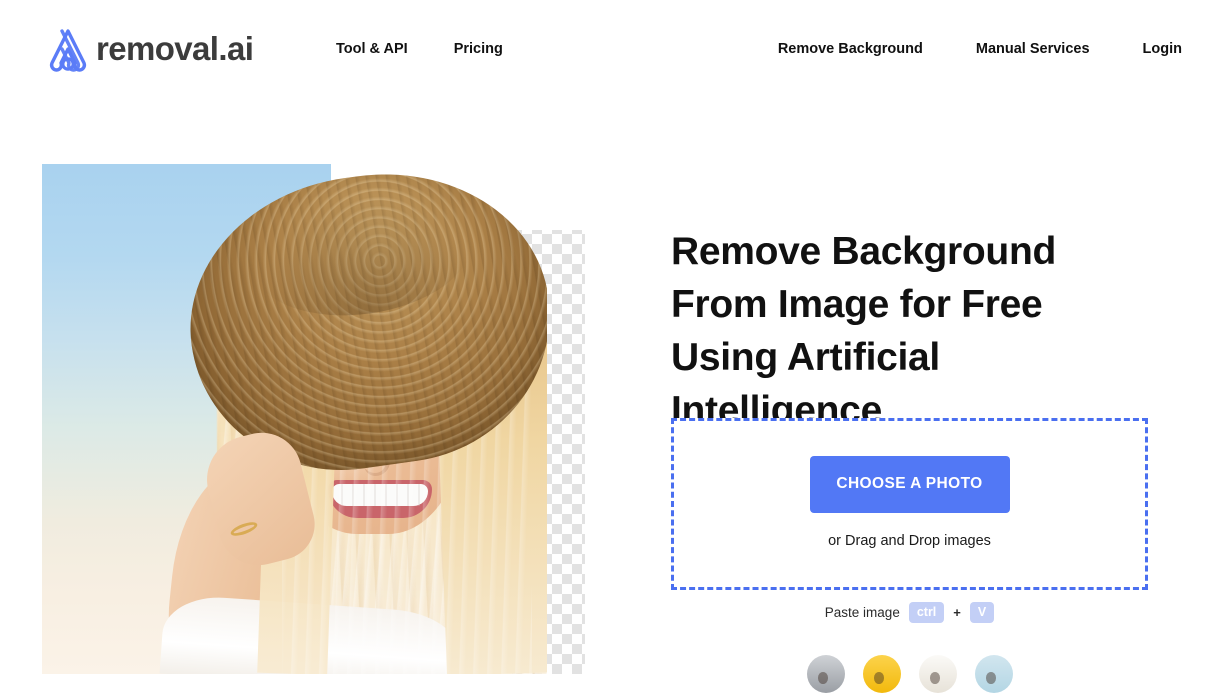 The height and width of the screenshot is (693, 1206). What do you see at coordinates (372, 49) in the screenshot?
I see `nav-item-tool-api: Tool & API` at bounding box center [372, 49].